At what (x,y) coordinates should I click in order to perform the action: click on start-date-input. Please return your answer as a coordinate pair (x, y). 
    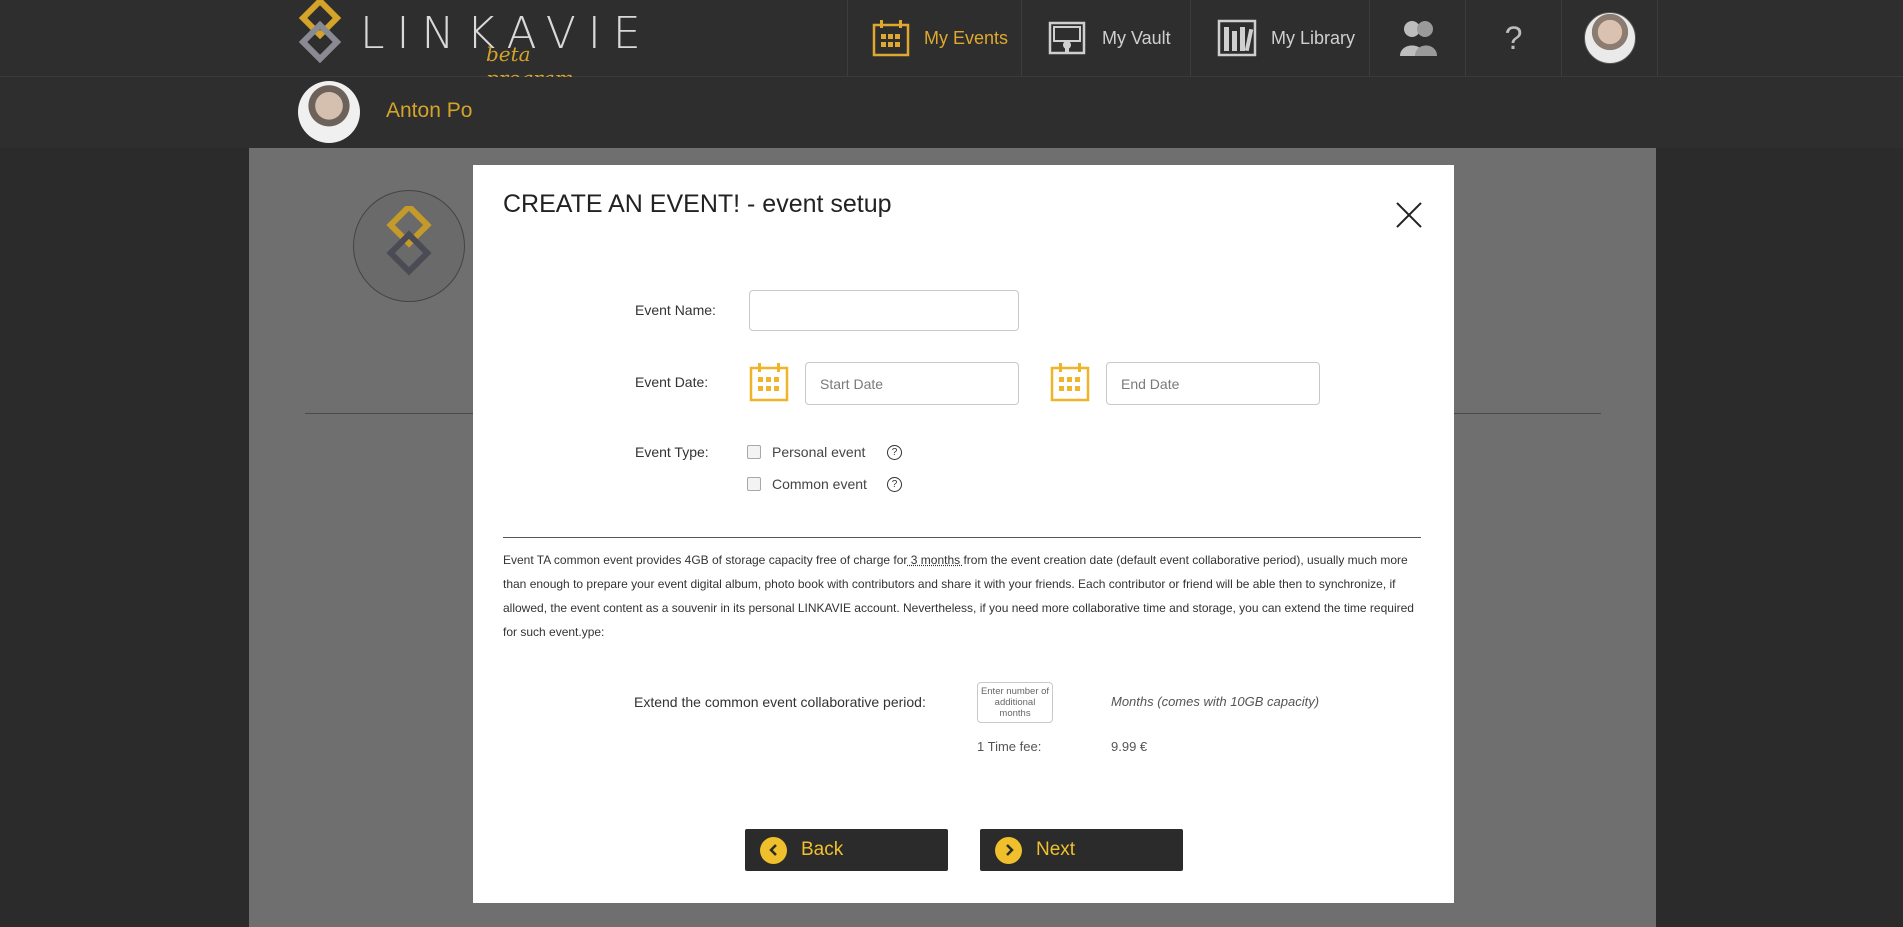
    Looking at the image, I should click on (912, 383).